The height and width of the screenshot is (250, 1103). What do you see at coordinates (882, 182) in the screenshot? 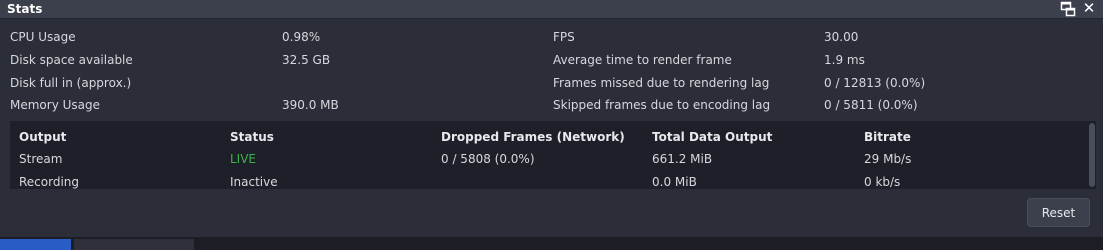
I see `table-row-recording-bitrate: 0 kb/s` at bounding box center [882, 182].